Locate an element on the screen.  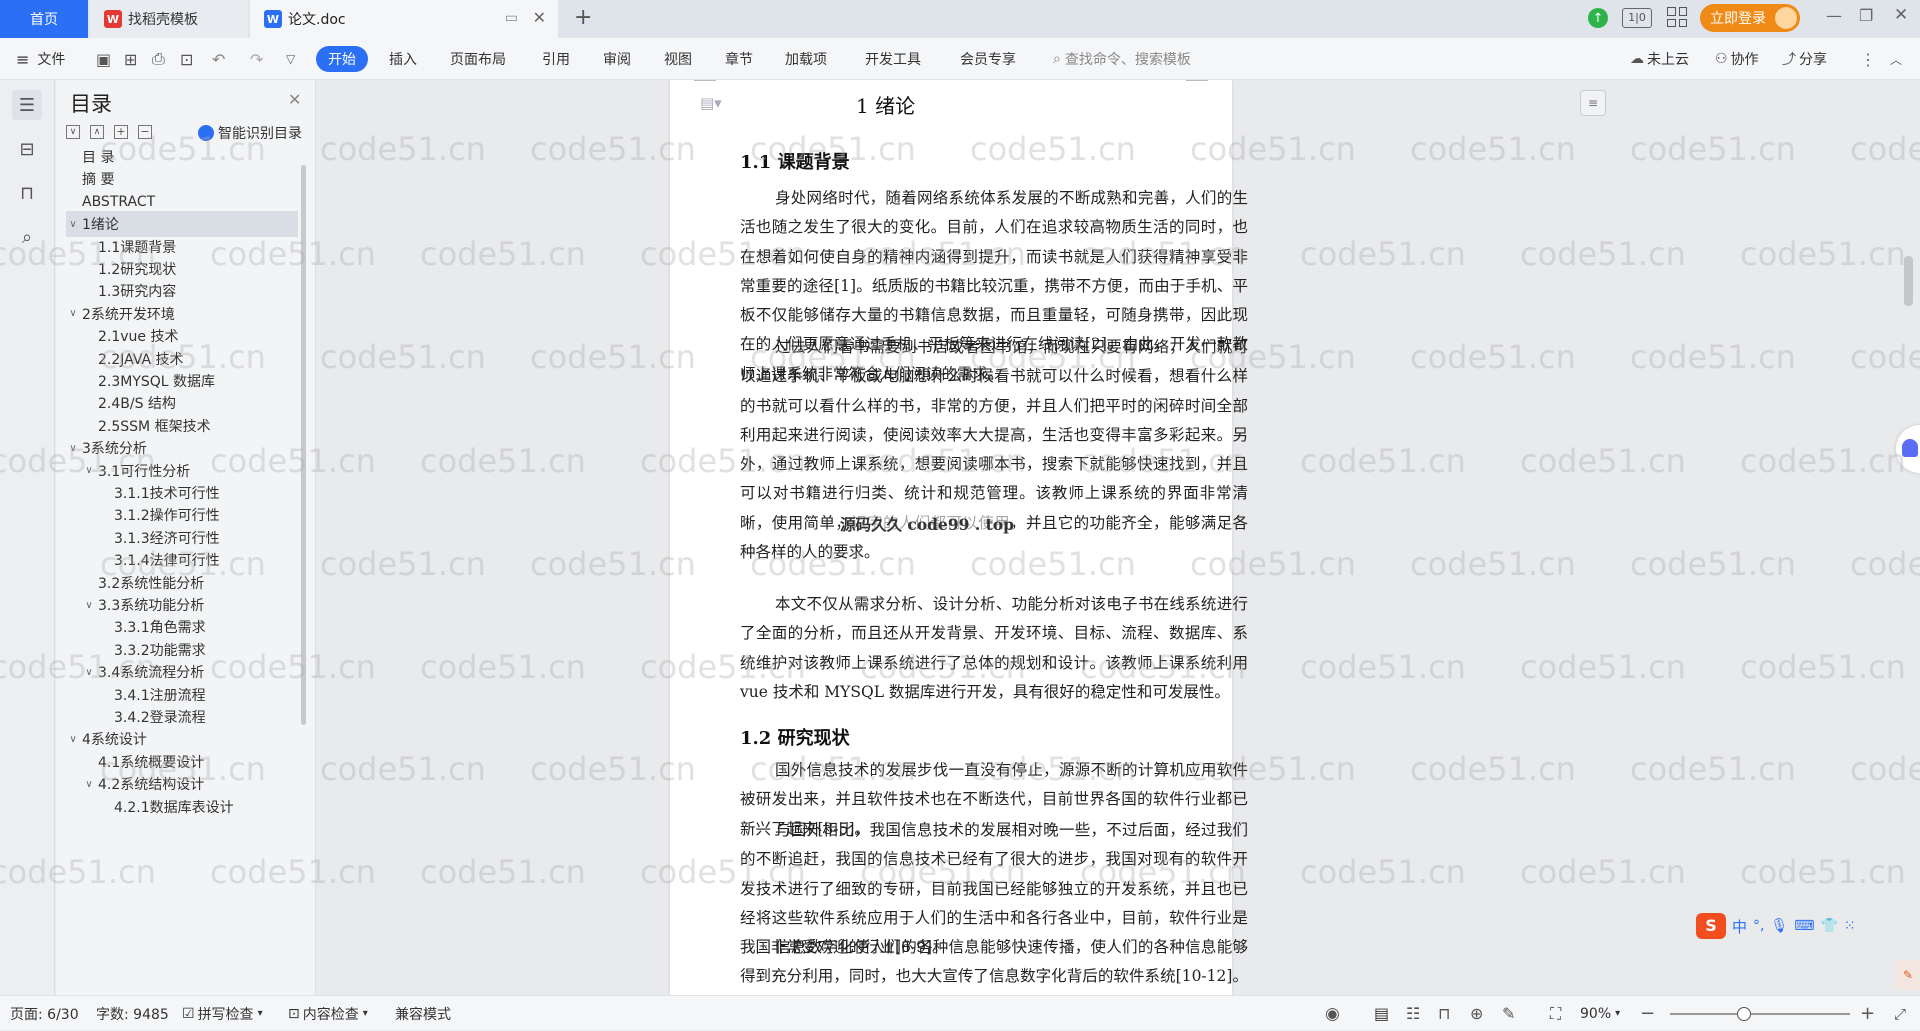
minimize-icon: — is located at coordinates (1834, 15).